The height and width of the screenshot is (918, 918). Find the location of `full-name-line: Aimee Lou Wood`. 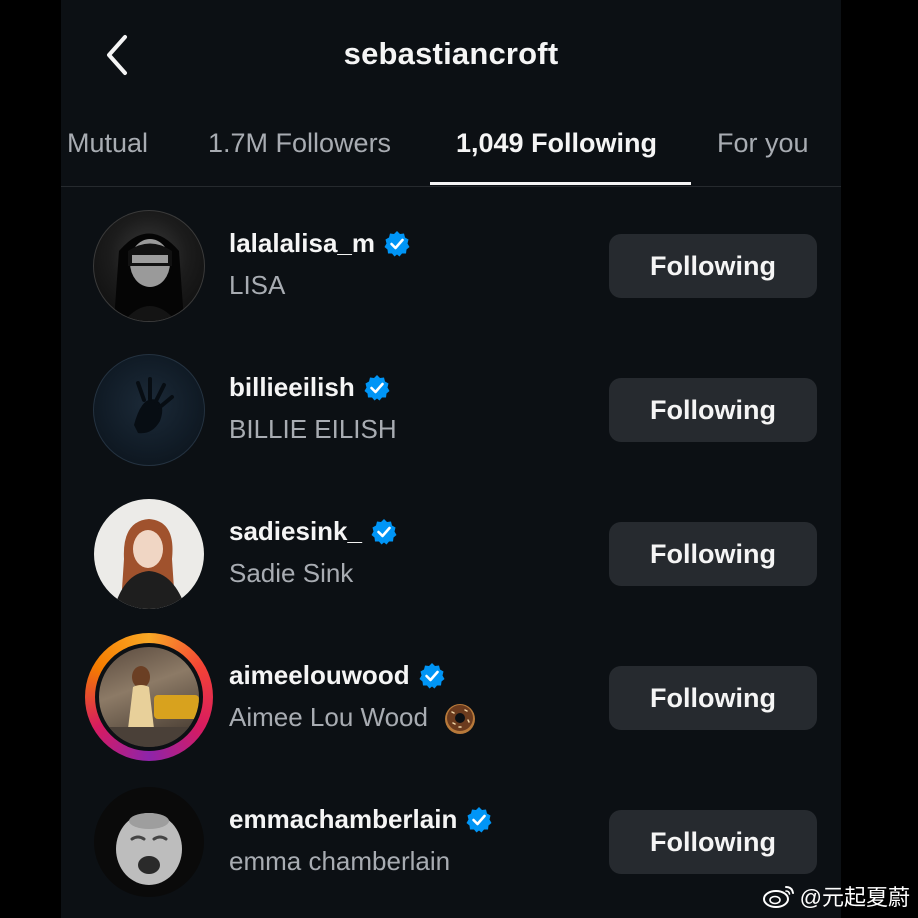

full-name-line: Aimee Lou Wood is located at coordinates (353, 719).